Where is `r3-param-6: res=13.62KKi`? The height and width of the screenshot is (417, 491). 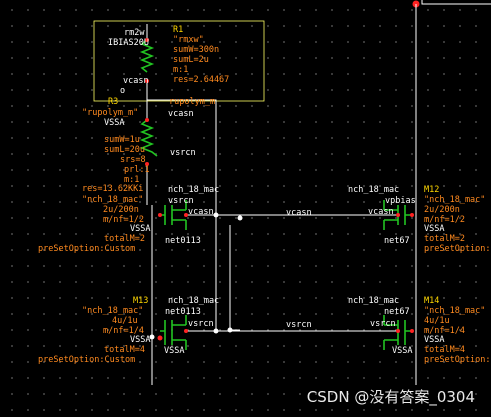 r3-param-6: res=13.62KKi is located at coordinates (112, 189).